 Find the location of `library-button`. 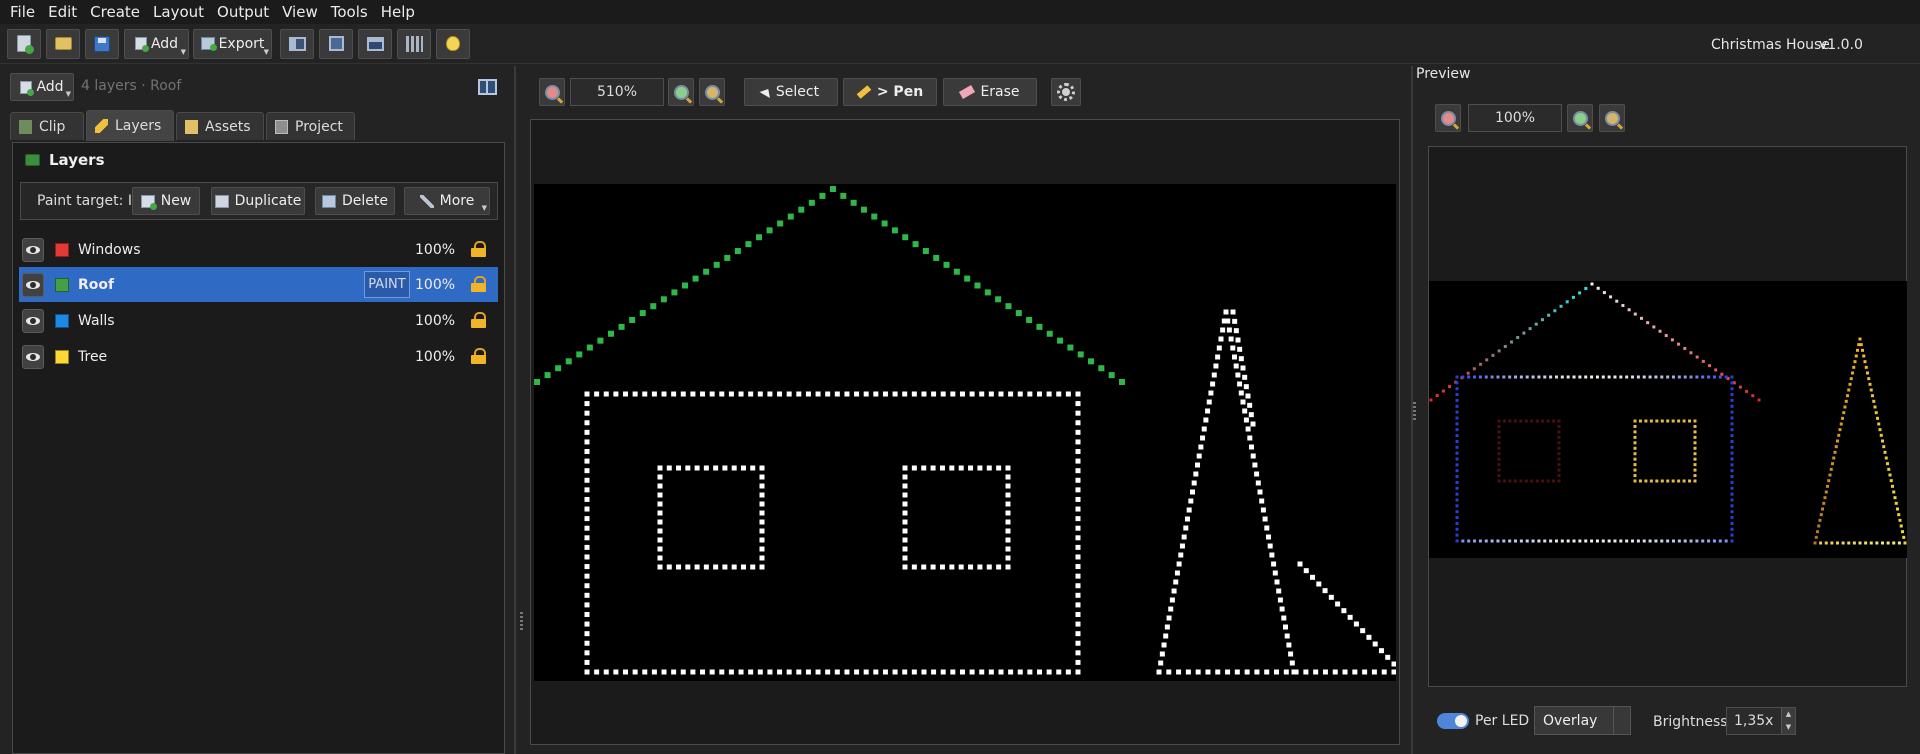

library-button is located at coordinates (414, 43).